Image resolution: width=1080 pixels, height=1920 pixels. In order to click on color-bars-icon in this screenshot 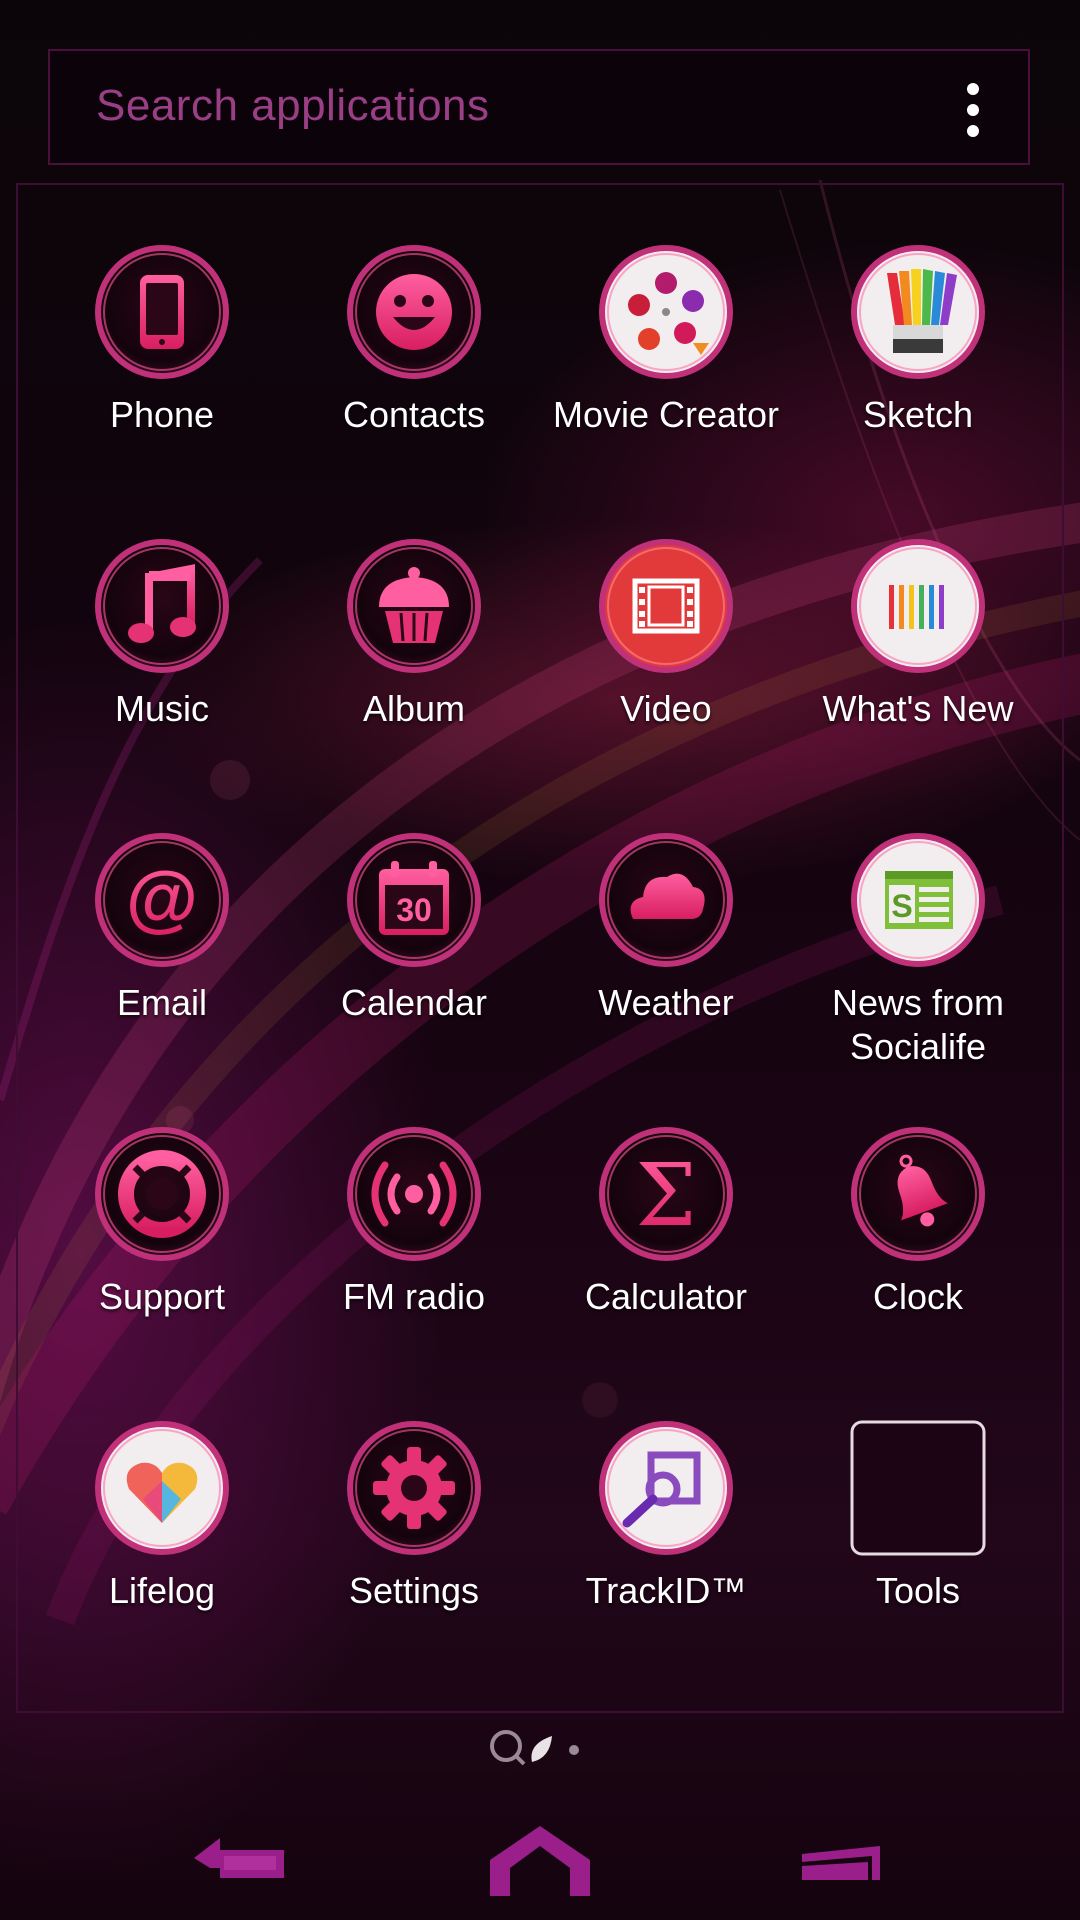, I will do `click(918, 606)`.